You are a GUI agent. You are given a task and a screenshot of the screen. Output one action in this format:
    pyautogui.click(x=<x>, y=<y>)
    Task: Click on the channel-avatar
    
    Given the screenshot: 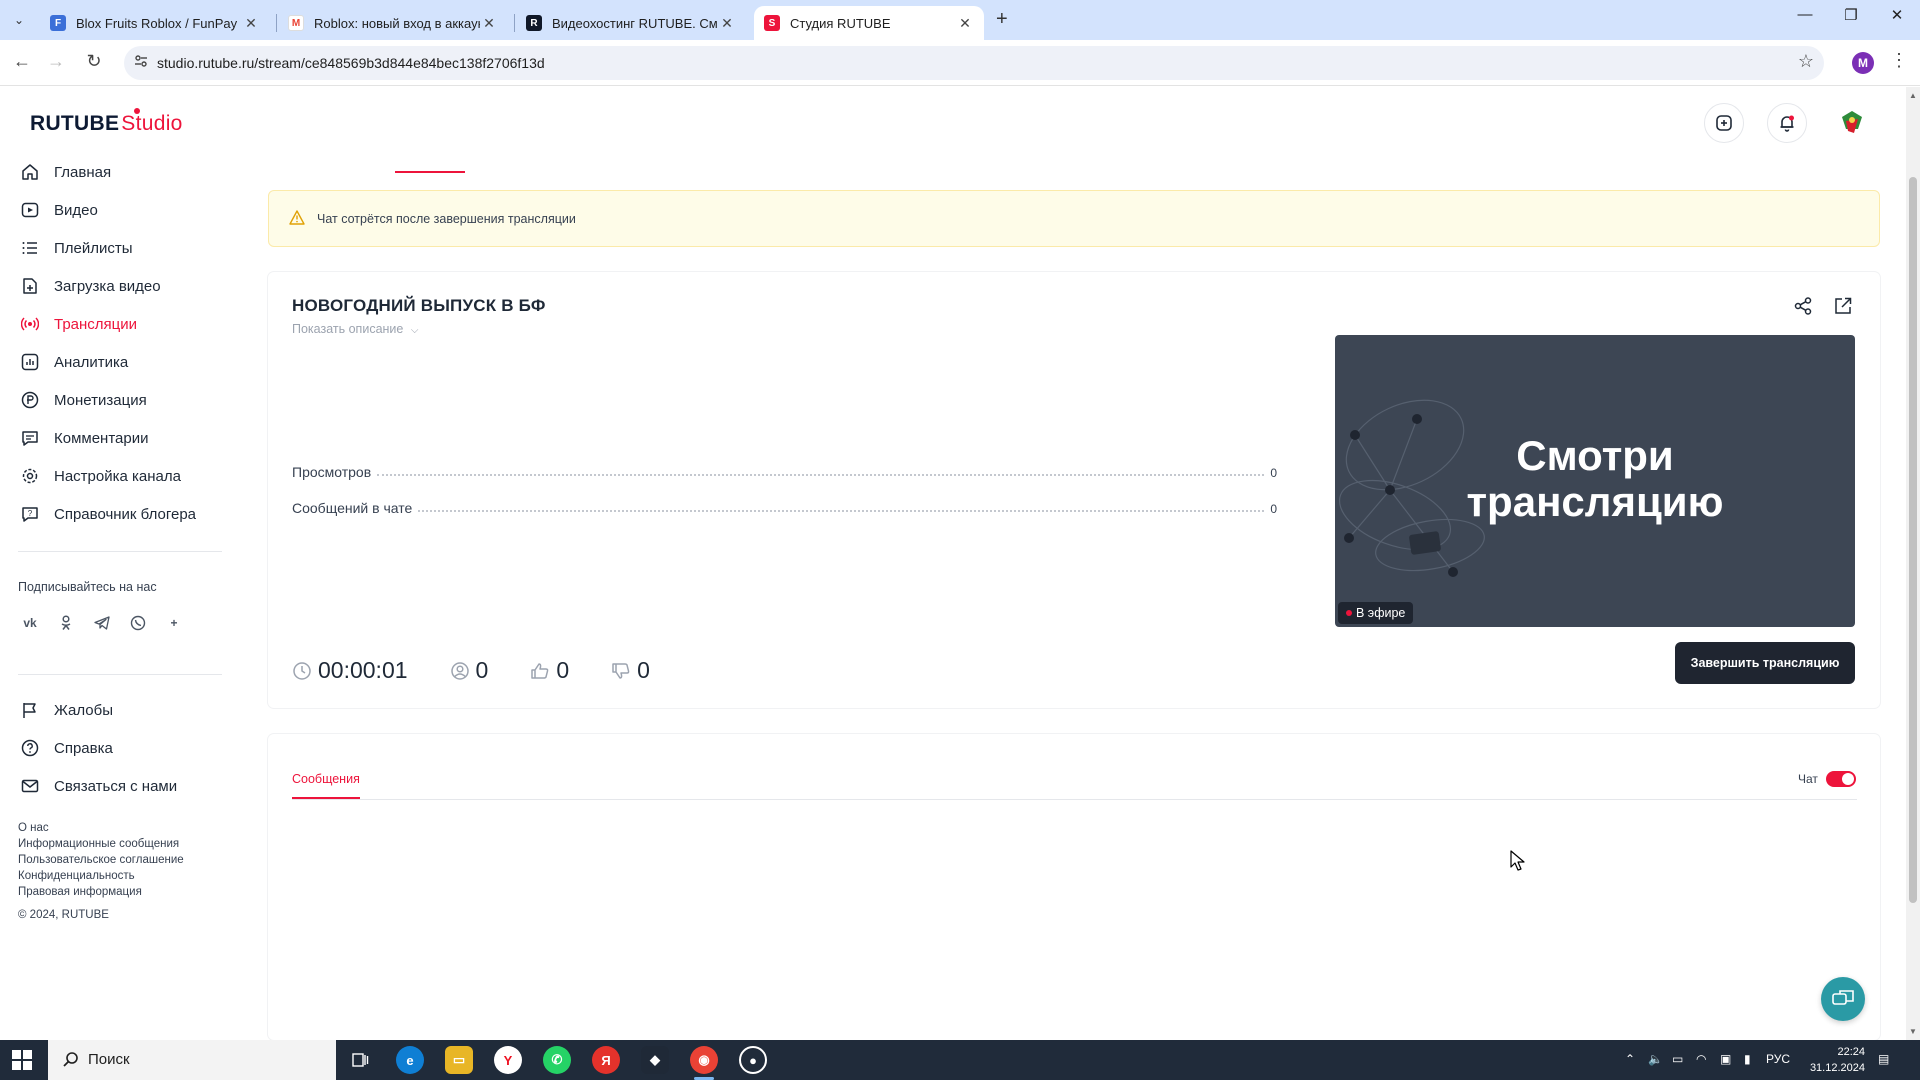 What is the action you would take?
    pyautogui.click(x=1852, y=123)
    